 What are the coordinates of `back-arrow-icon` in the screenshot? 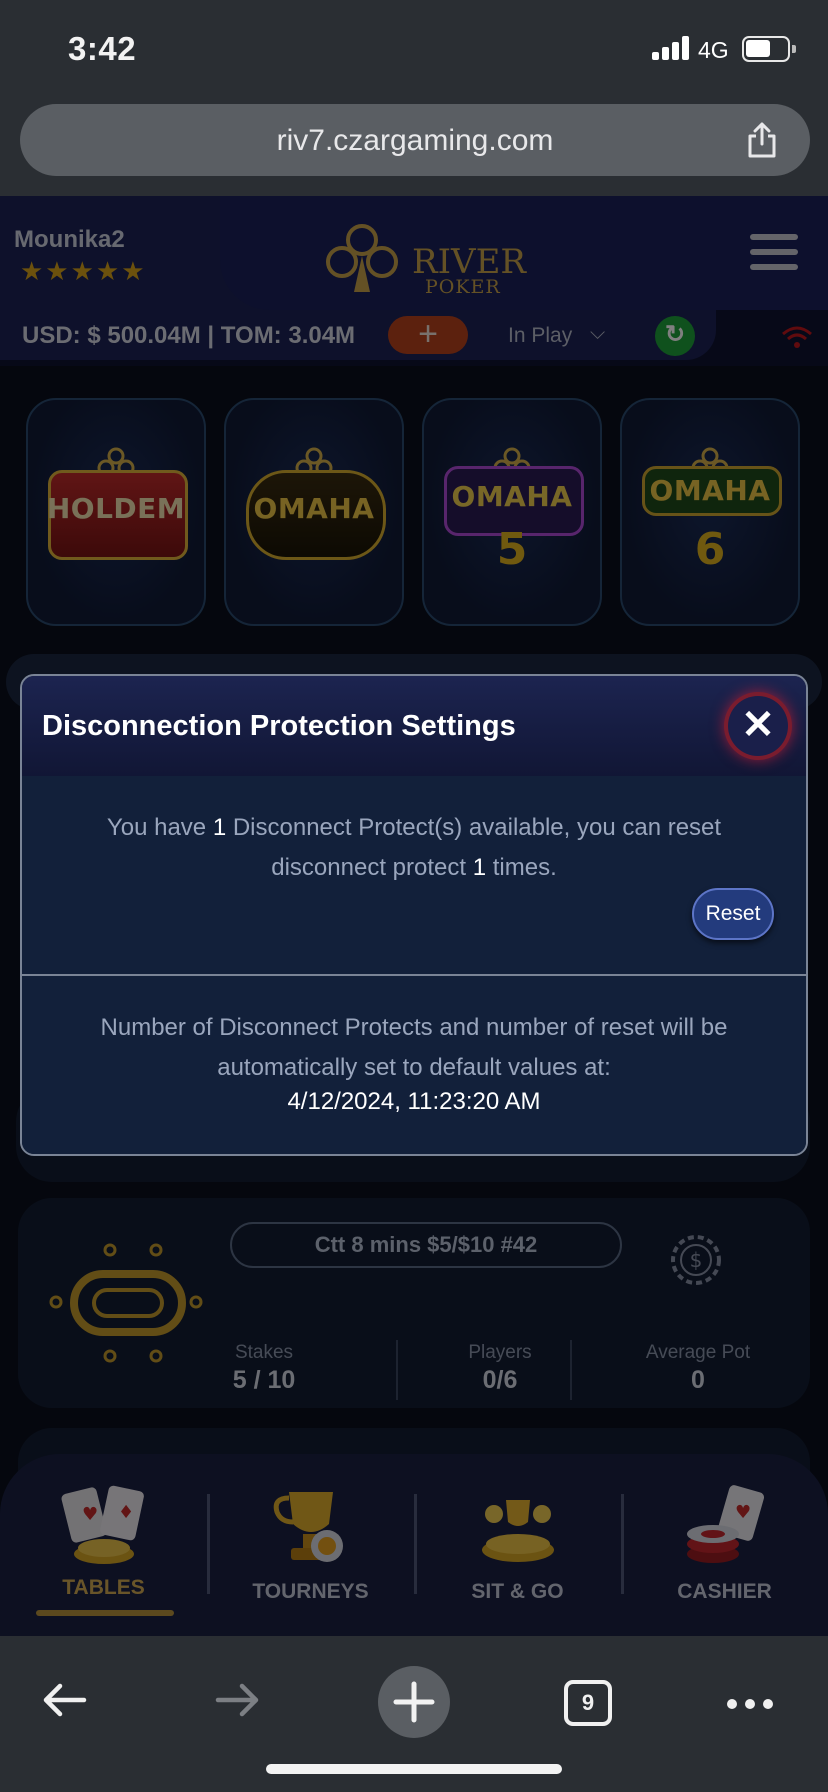 It's located at (64, 1700).